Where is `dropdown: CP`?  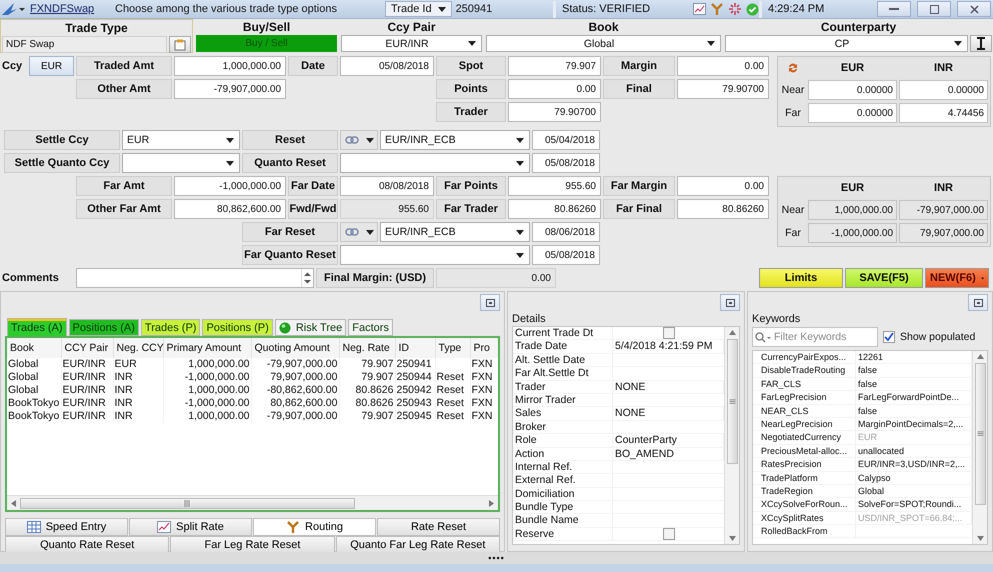
dropdown: CP is located at coordinates (846, 43).